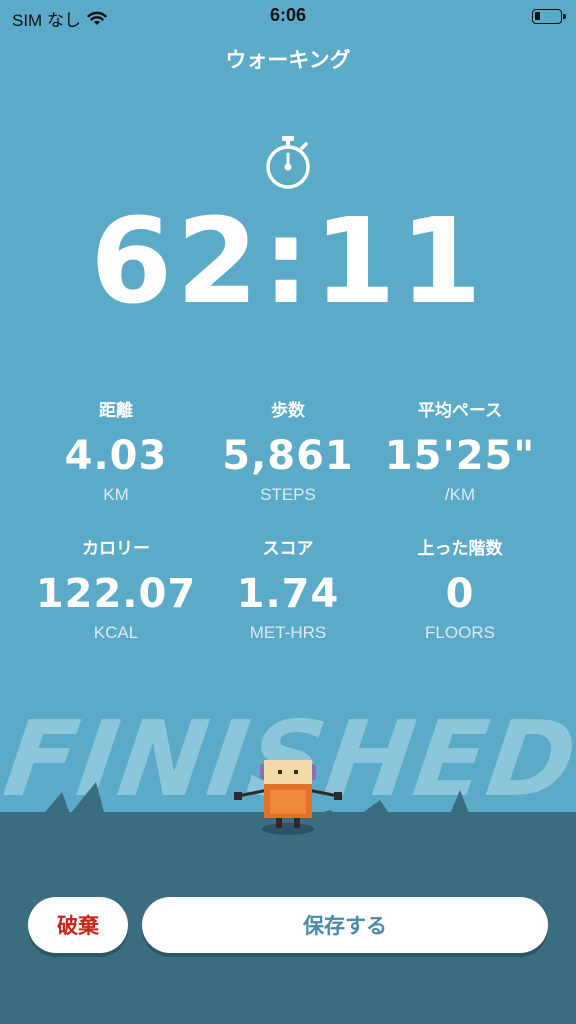 The width and height of the screenshot is (576, 1024). What do you see at coordinates (460, 632) in the screenshot?
I see `stat-unit: FLOORS` at bounding box center [460, 632].